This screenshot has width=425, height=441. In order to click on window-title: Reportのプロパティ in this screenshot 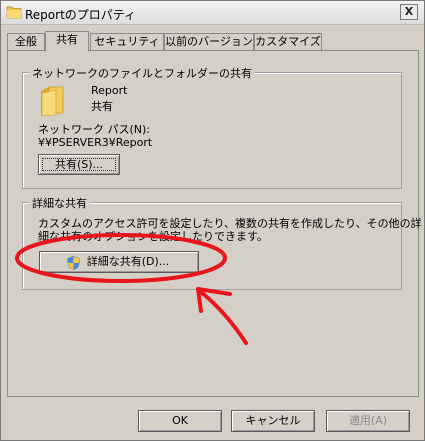, I will do `click(81, 15)`.